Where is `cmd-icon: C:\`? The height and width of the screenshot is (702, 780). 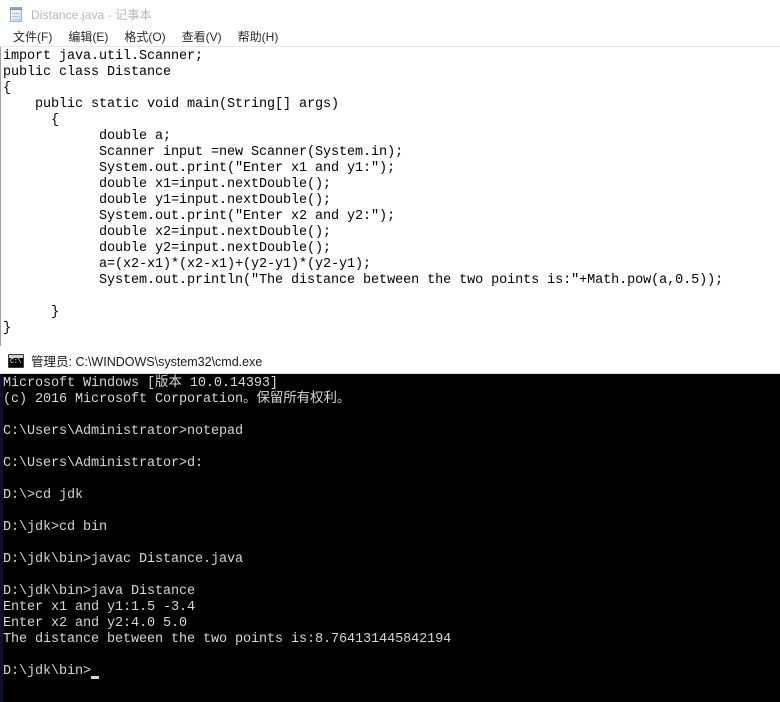
cmd-icon: C:\ is located at coordinates (16, 360).